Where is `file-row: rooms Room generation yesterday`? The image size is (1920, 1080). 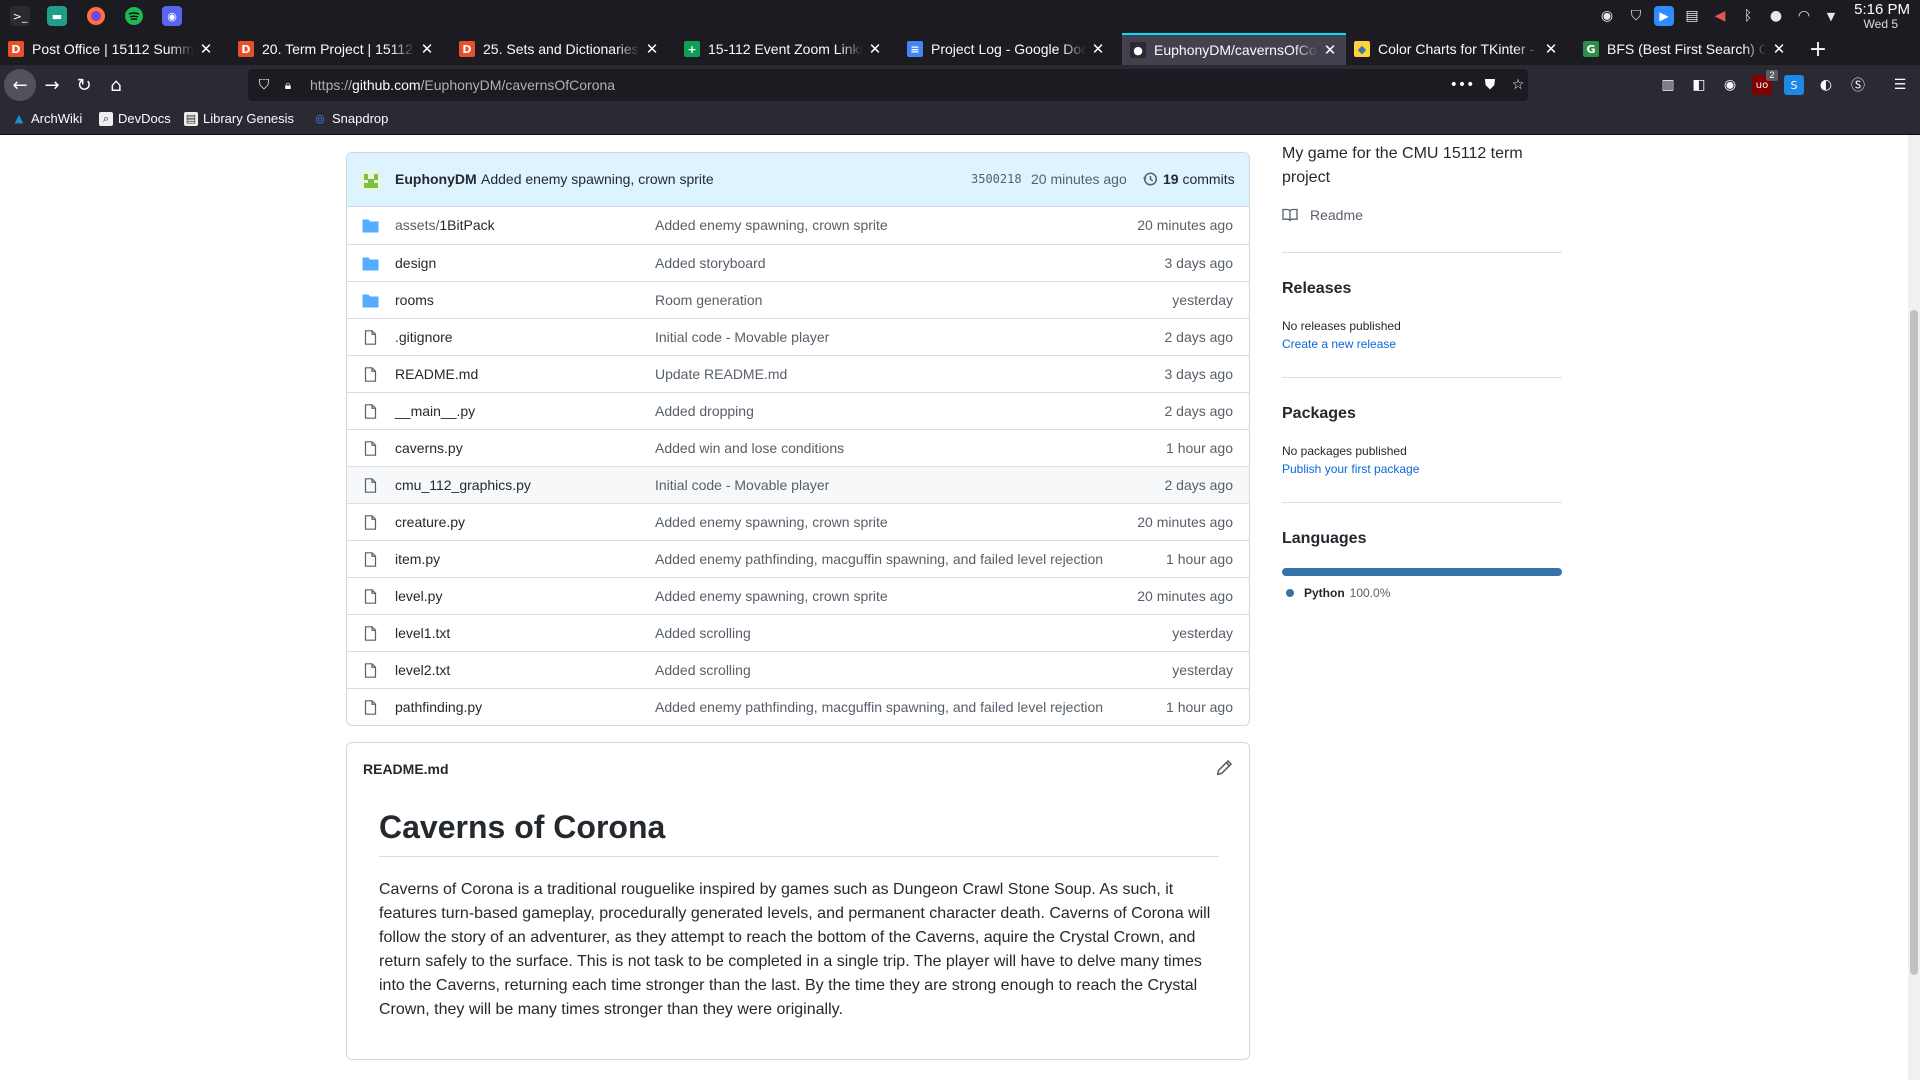 file-row: rooms Room generation yesterday is located at coordinates (798, 299).